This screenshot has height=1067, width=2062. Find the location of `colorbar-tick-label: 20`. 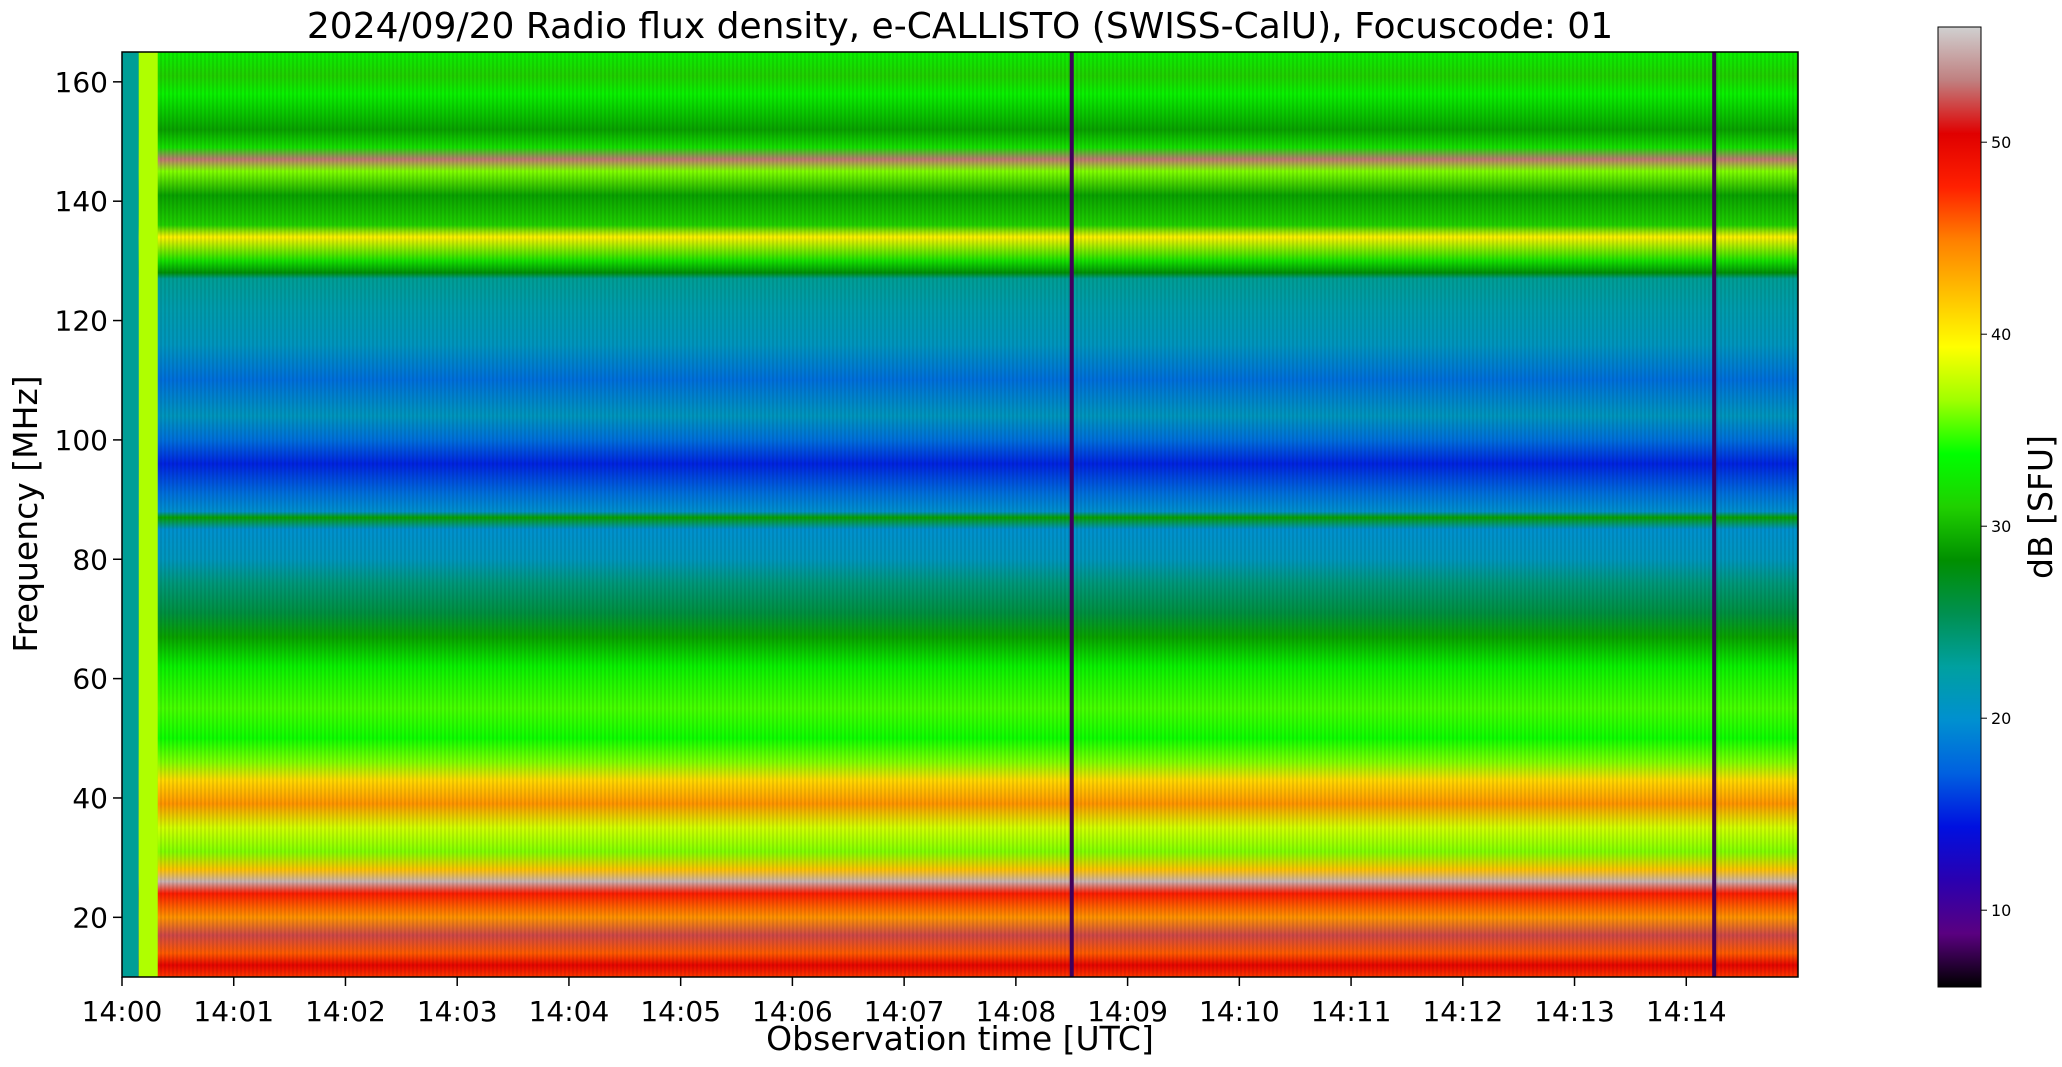

colorbar-tick-label: 20 is located at coordinates (2001, 718).